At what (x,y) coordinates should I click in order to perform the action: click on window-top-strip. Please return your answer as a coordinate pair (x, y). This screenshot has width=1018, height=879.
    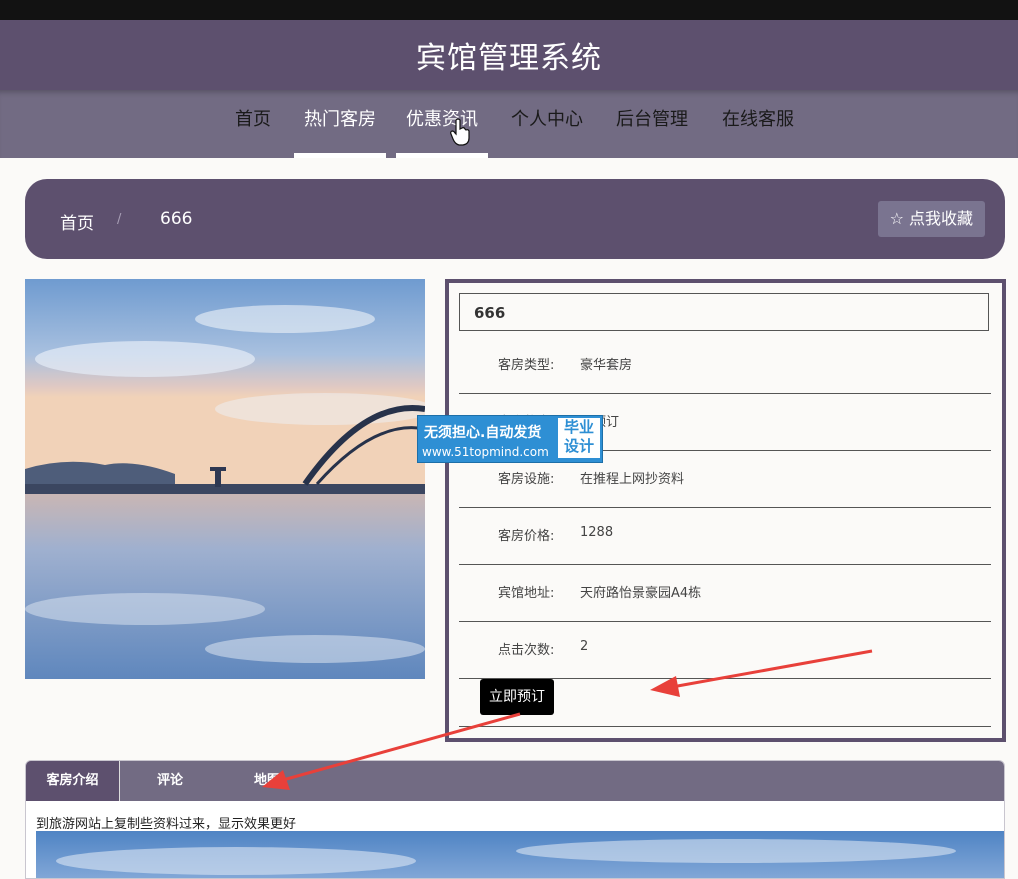
    Looking at the image, I should click on (509, 10).